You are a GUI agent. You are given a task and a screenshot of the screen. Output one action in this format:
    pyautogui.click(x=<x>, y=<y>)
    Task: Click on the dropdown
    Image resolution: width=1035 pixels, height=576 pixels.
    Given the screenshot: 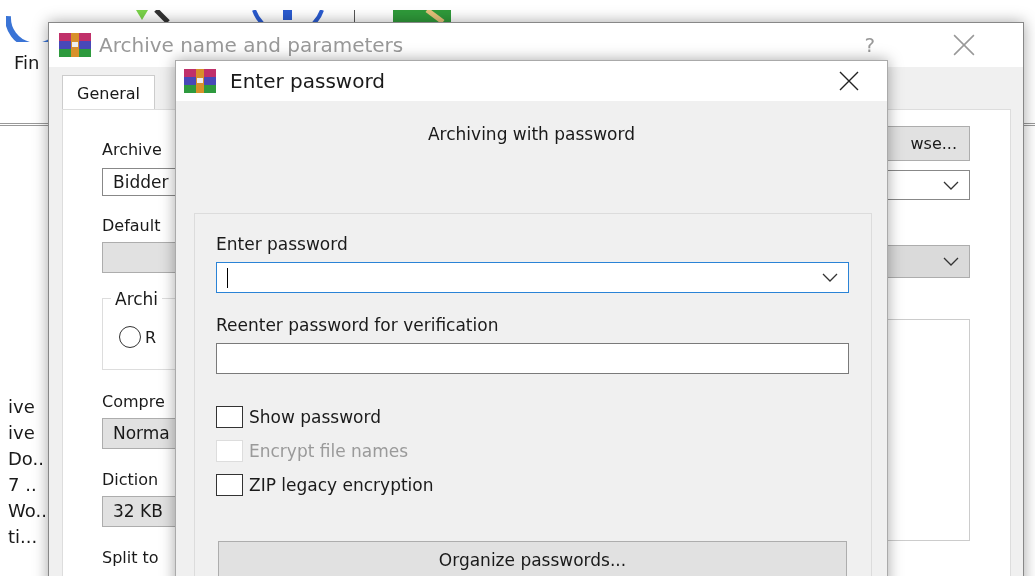 What is the action you would take?
    pyautogui.click(x=928, y=185)
    